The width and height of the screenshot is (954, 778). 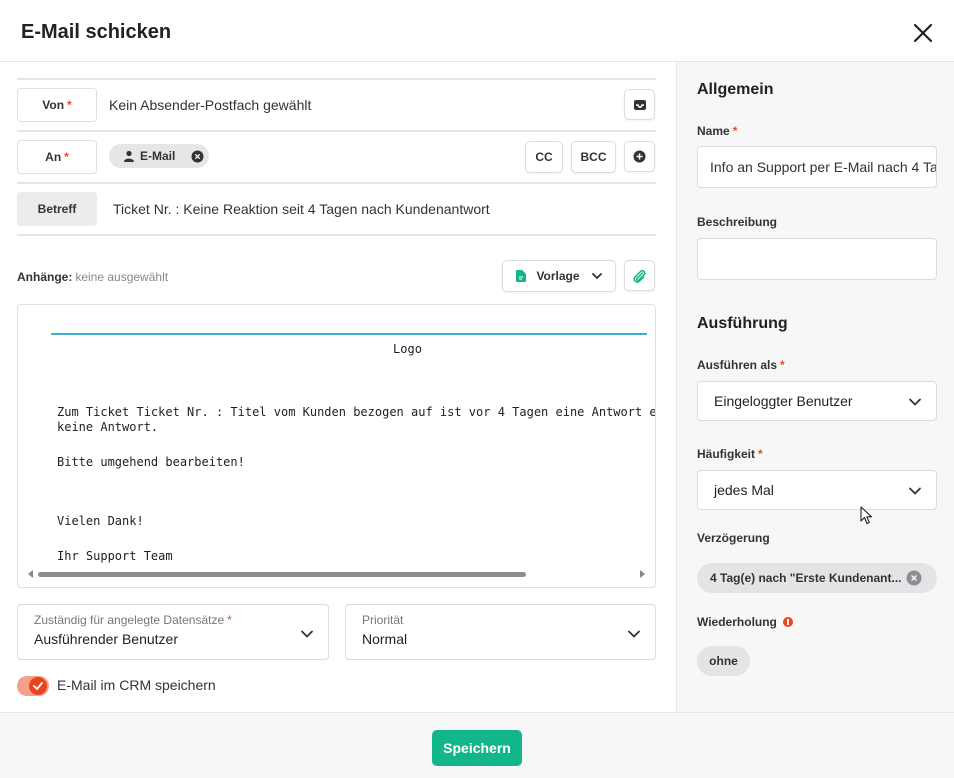 What do you see at coordinates (744, 490) in the screenshot?
I see `frequency-value: jedes Mal` at bounding box center [744, 490].